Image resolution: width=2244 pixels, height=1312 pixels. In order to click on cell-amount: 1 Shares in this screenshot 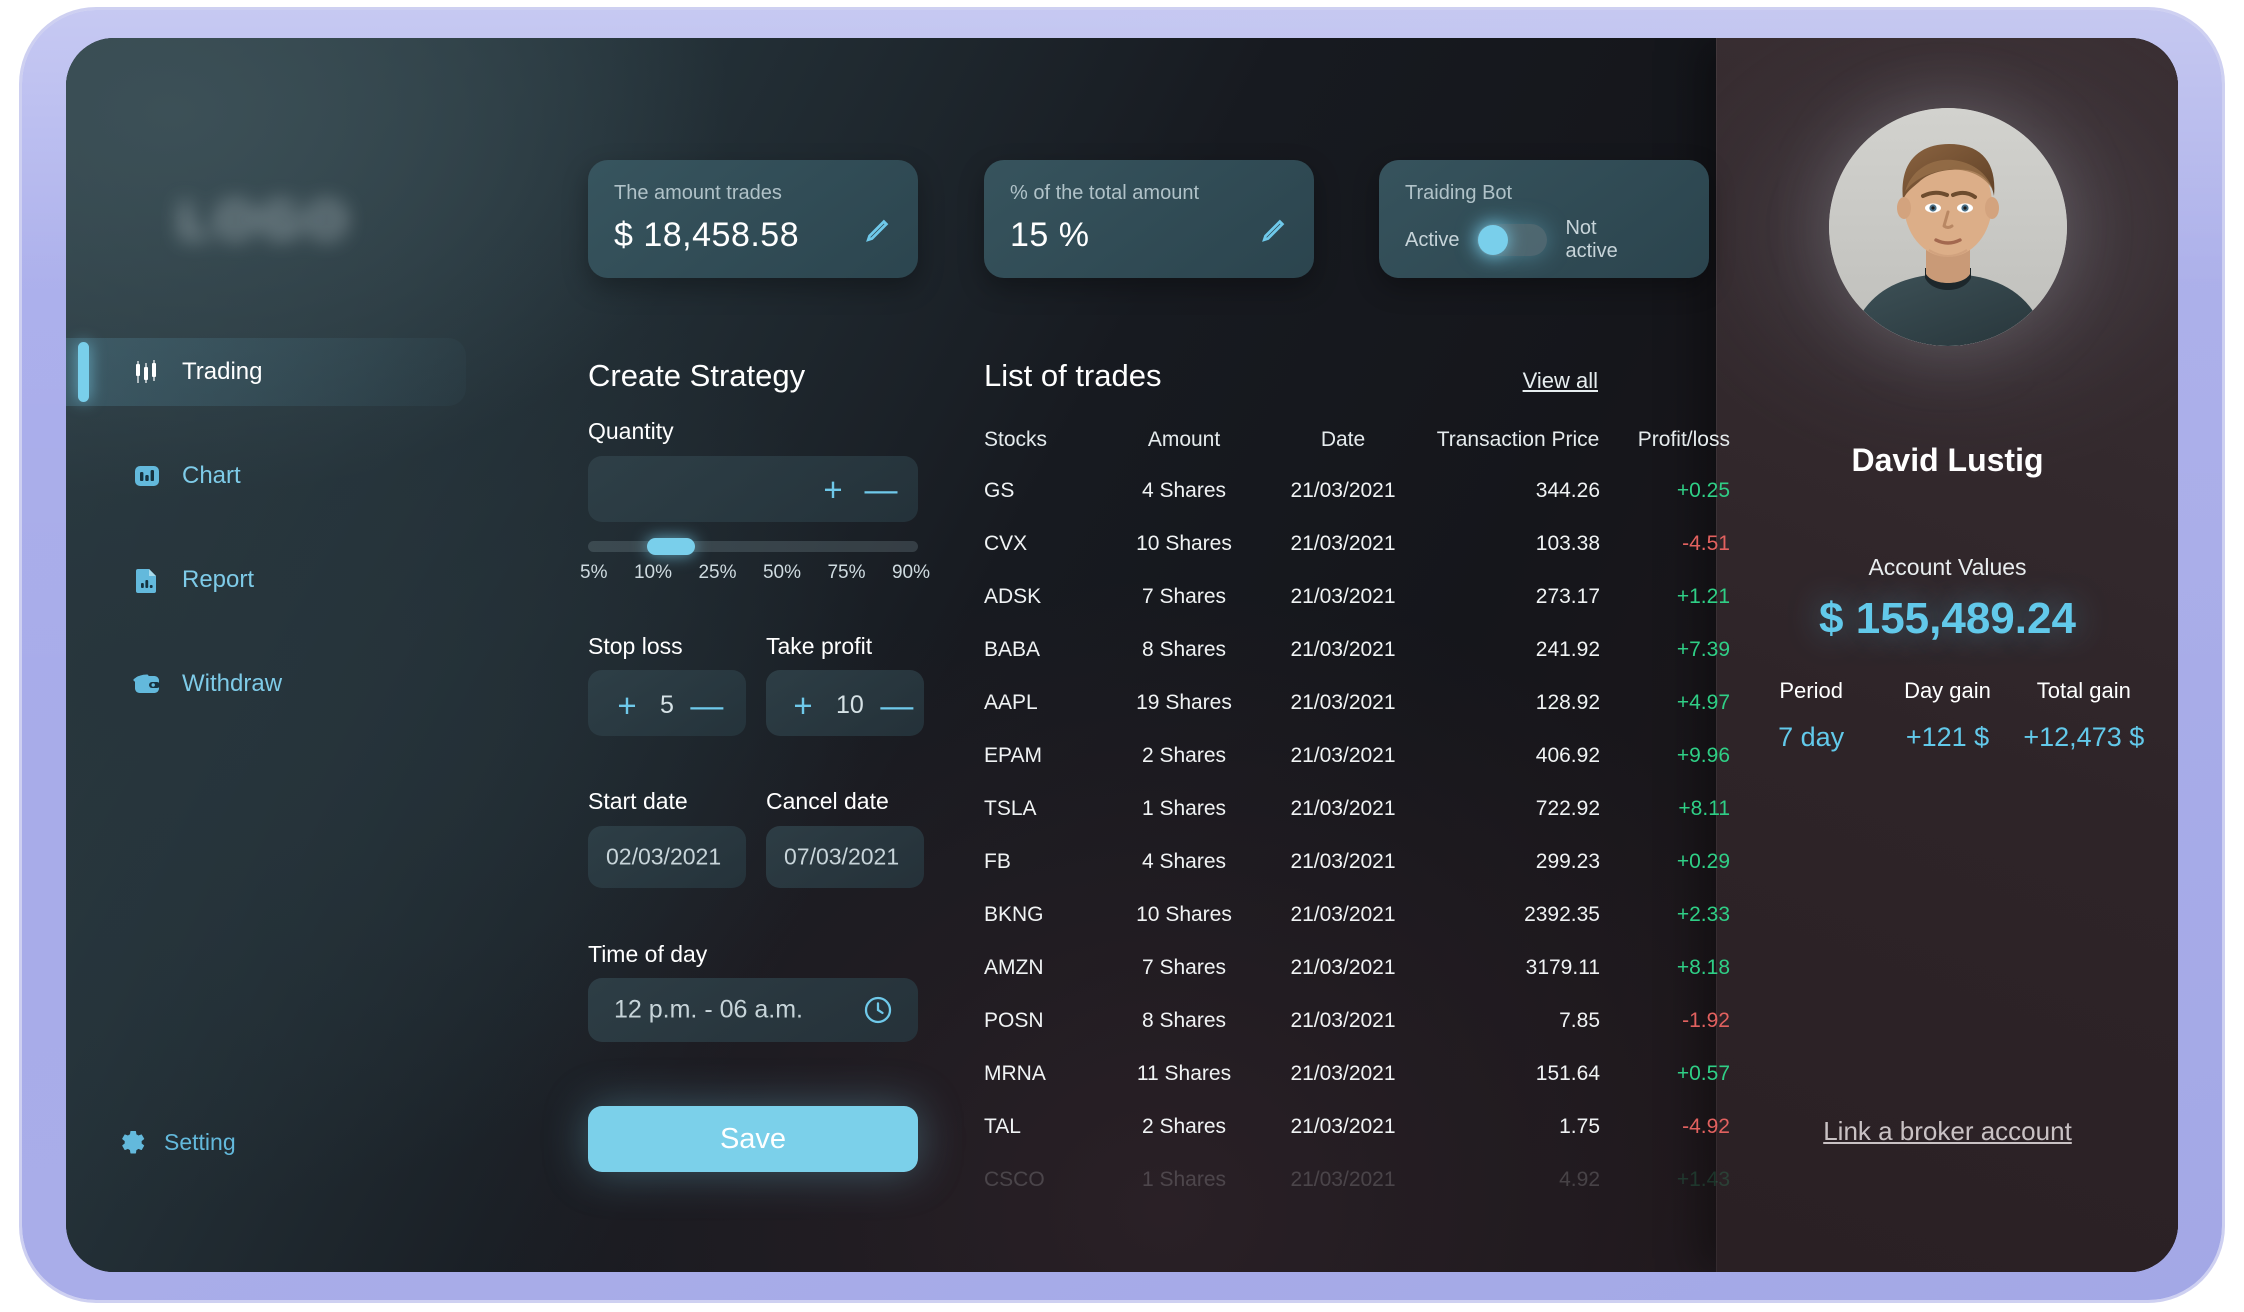, I will do `click(1184, 808)`.